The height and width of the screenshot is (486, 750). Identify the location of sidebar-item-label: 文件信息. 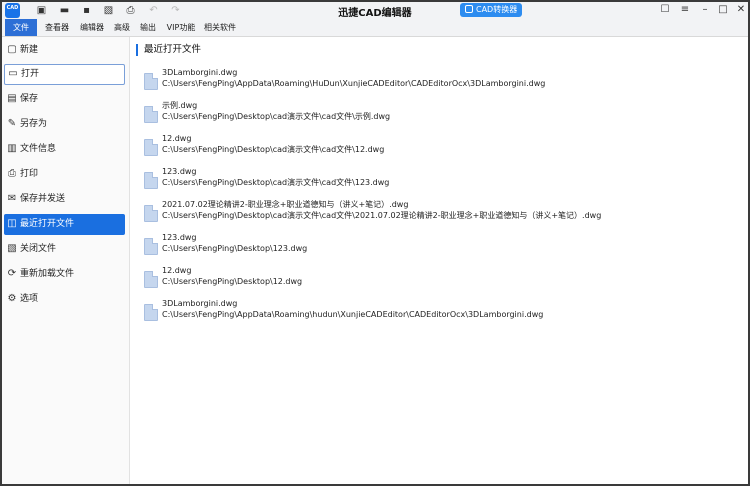
(38, 149).